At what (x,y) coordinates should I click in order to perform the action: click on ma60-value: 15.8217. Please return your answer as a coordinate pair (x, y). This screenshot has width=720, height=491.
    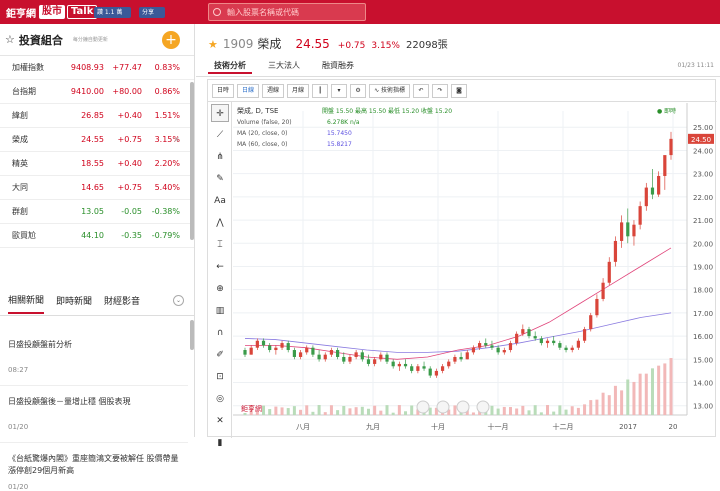
    Looking at the image, I should click on (339, 144).